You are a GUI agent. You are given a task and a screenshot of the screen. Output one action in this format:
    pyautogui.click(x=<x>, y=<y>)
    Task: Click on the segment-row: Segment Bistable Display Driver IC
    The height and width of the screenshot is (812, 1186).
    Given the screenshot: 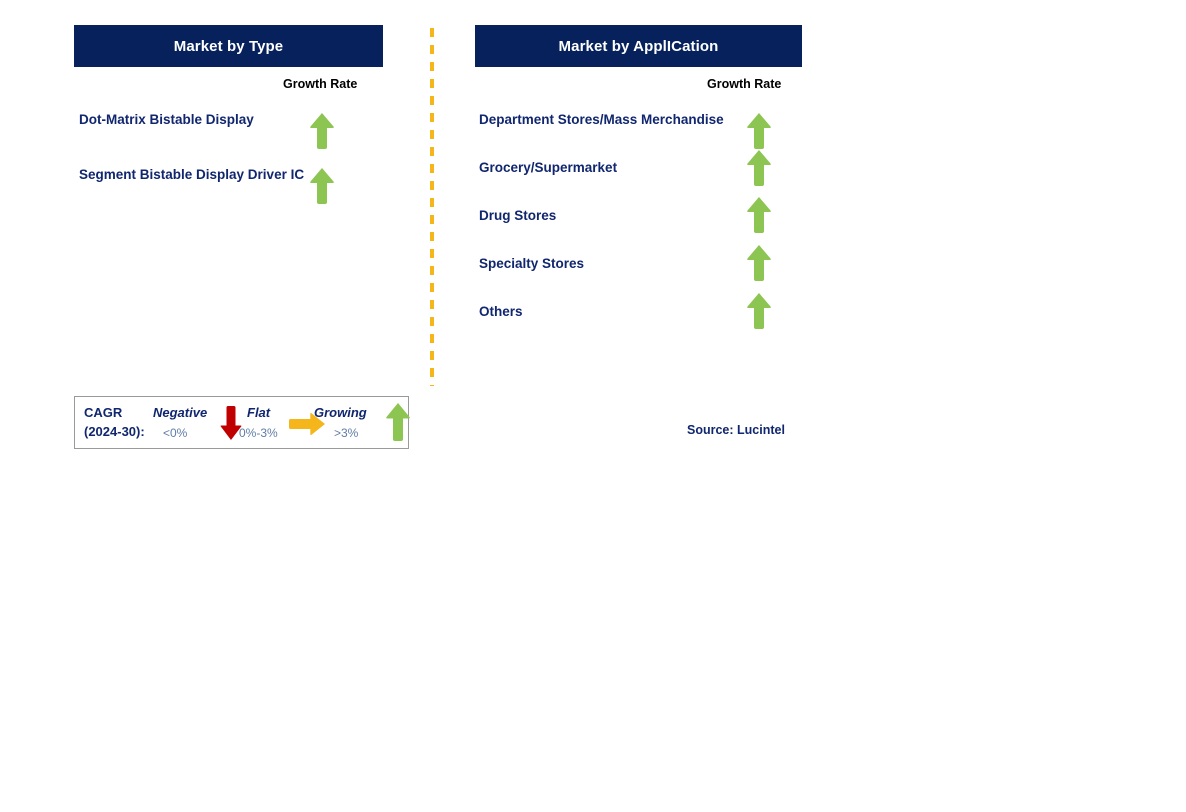 What is the action you would take?
    pyautogui.click(x=231, y=188)
    